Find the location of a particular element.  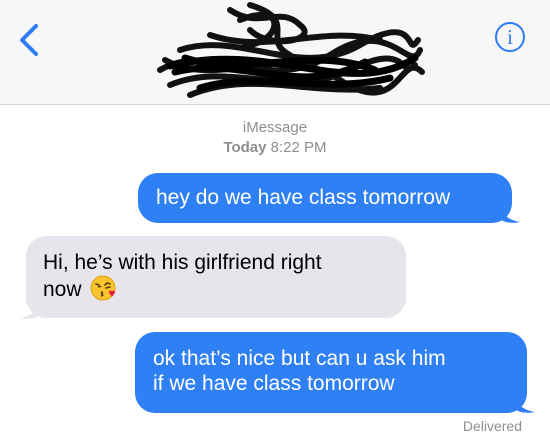

chevron-left-icon is located at coordinates (29, 40).